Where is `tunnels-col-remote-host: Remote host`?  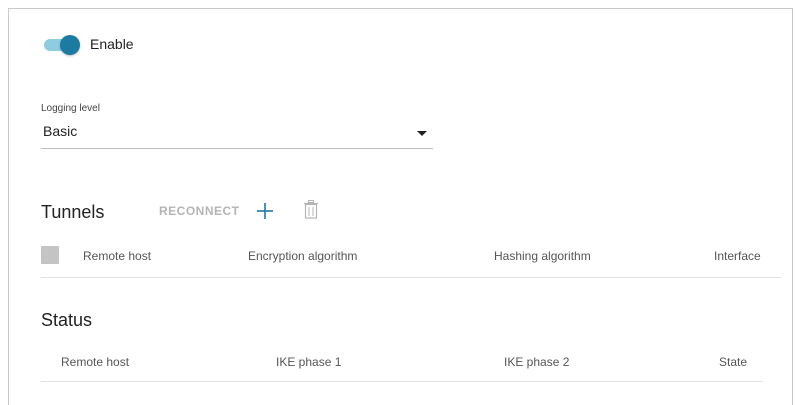
tunnels-col-remote-host: Remote host is located at coordinates (117, 256).